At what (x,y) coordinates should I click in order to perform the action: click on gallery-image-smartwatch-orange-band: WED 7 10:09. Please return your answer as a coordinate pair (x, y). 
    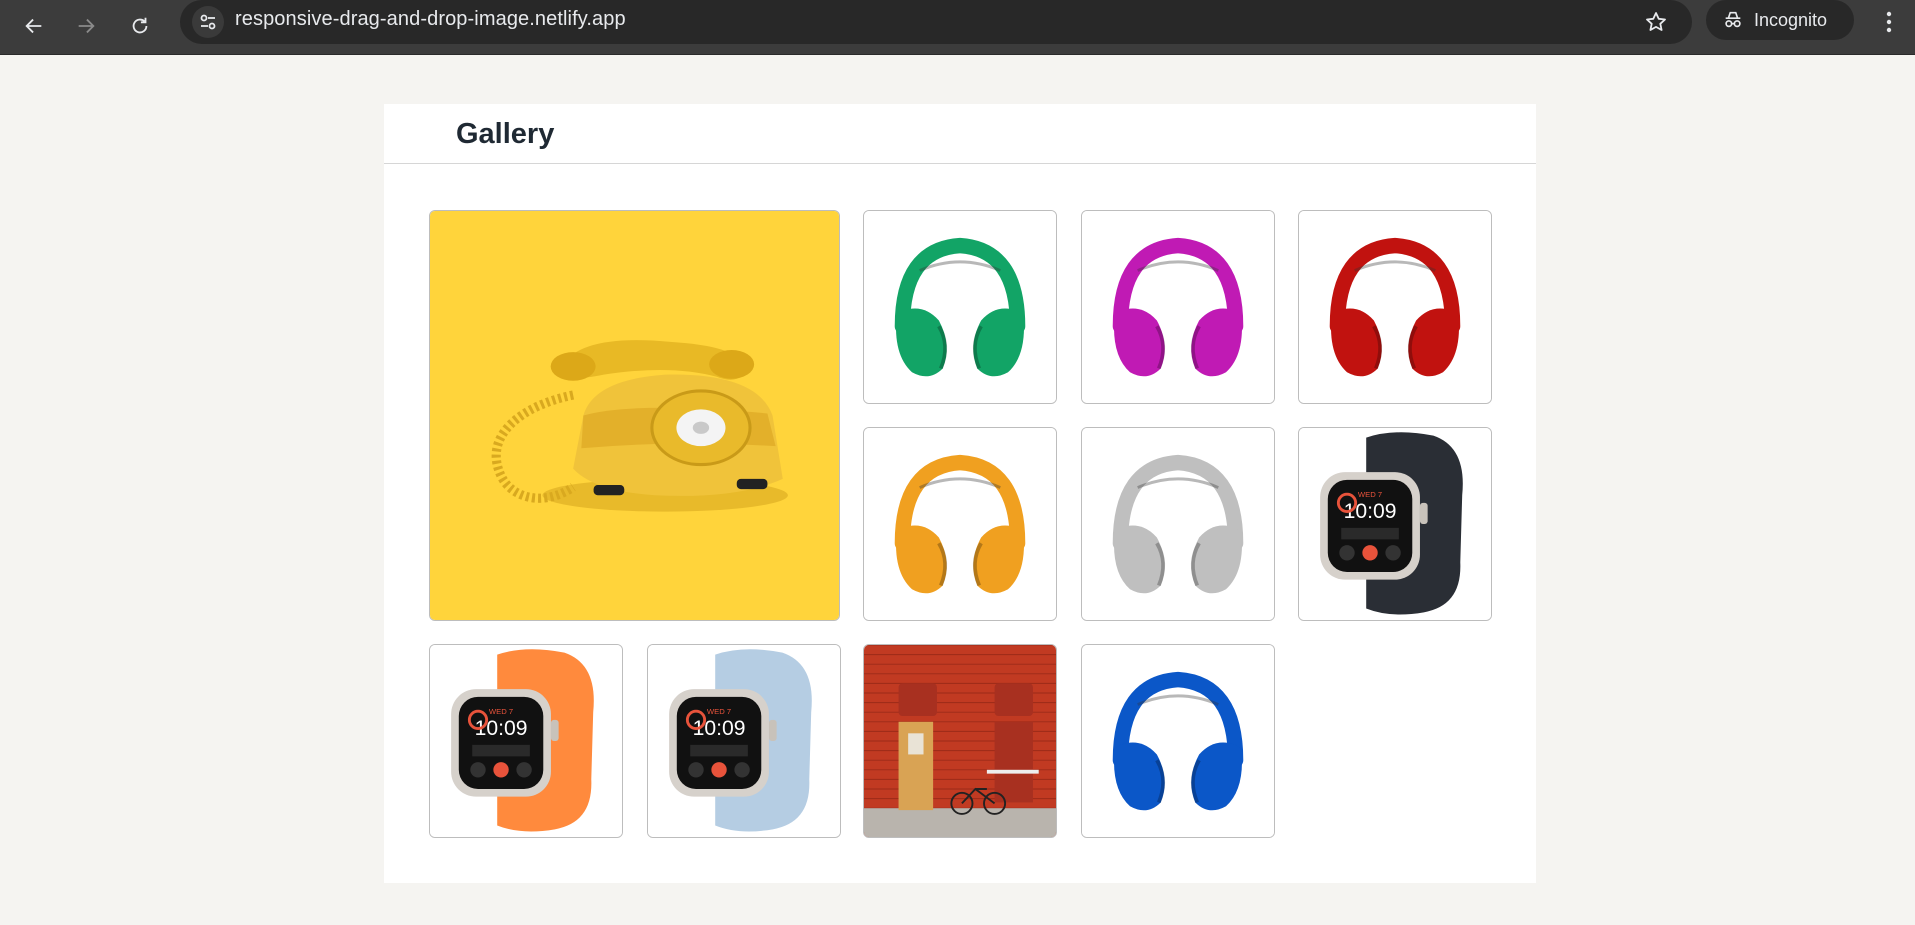
    Looking at the image, I should click on (526, 741).